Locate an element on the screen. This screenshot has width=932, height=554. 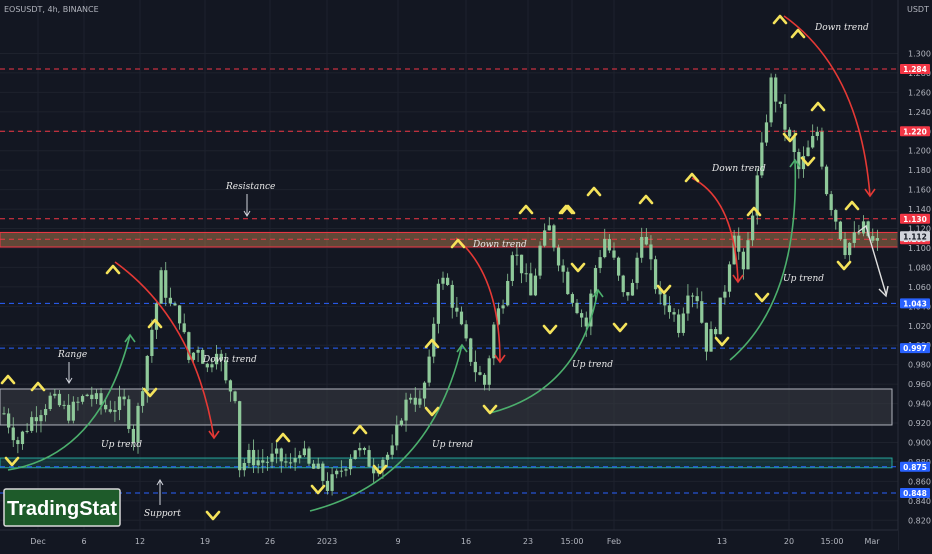
time-axis: Dec 6 12 19 26 2023 9 16 23 15:00 Feb 13 20 15:00 Mar is located at coordinates (449, 539).